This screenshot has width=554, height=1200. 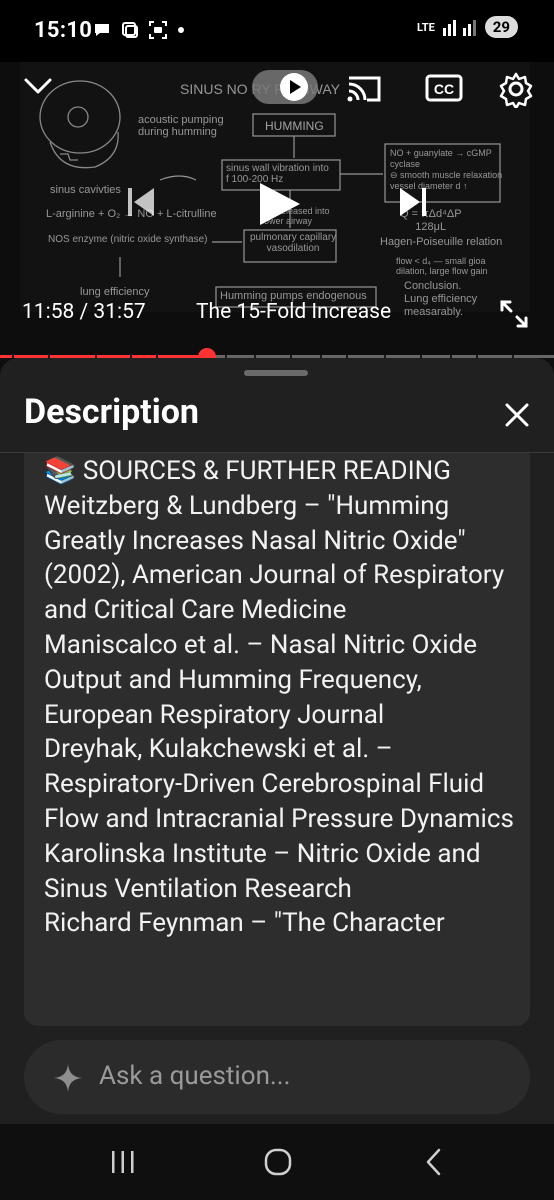 I want to click on play-toggle-icon, so click(x=294, y=87).